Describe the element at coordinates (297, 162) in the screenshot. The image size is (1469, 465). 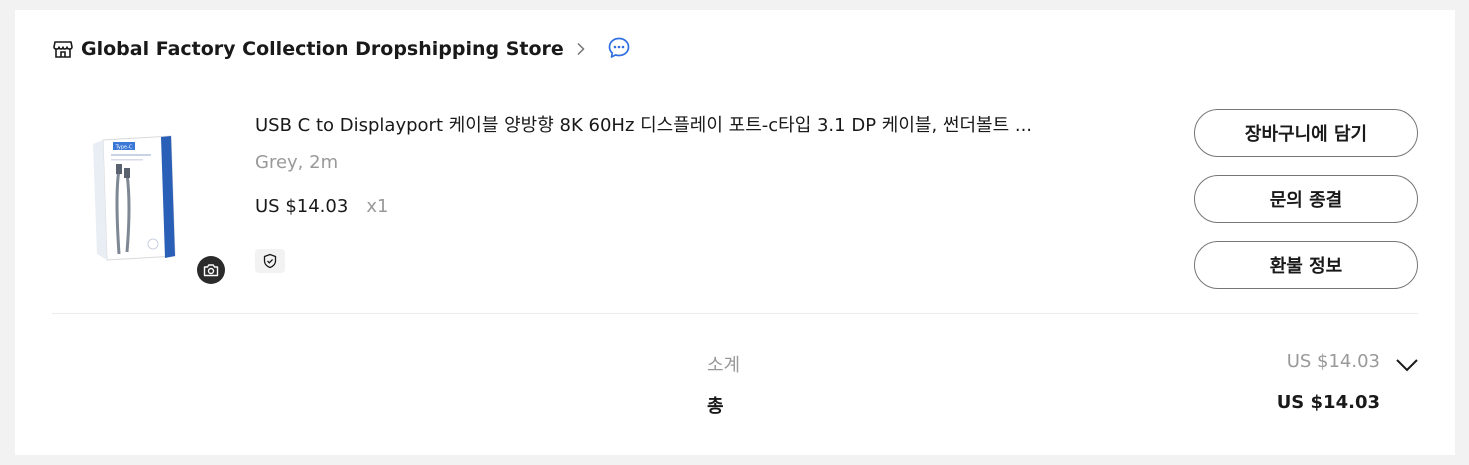
I see `product-variant: Grey, 2m` at that location.